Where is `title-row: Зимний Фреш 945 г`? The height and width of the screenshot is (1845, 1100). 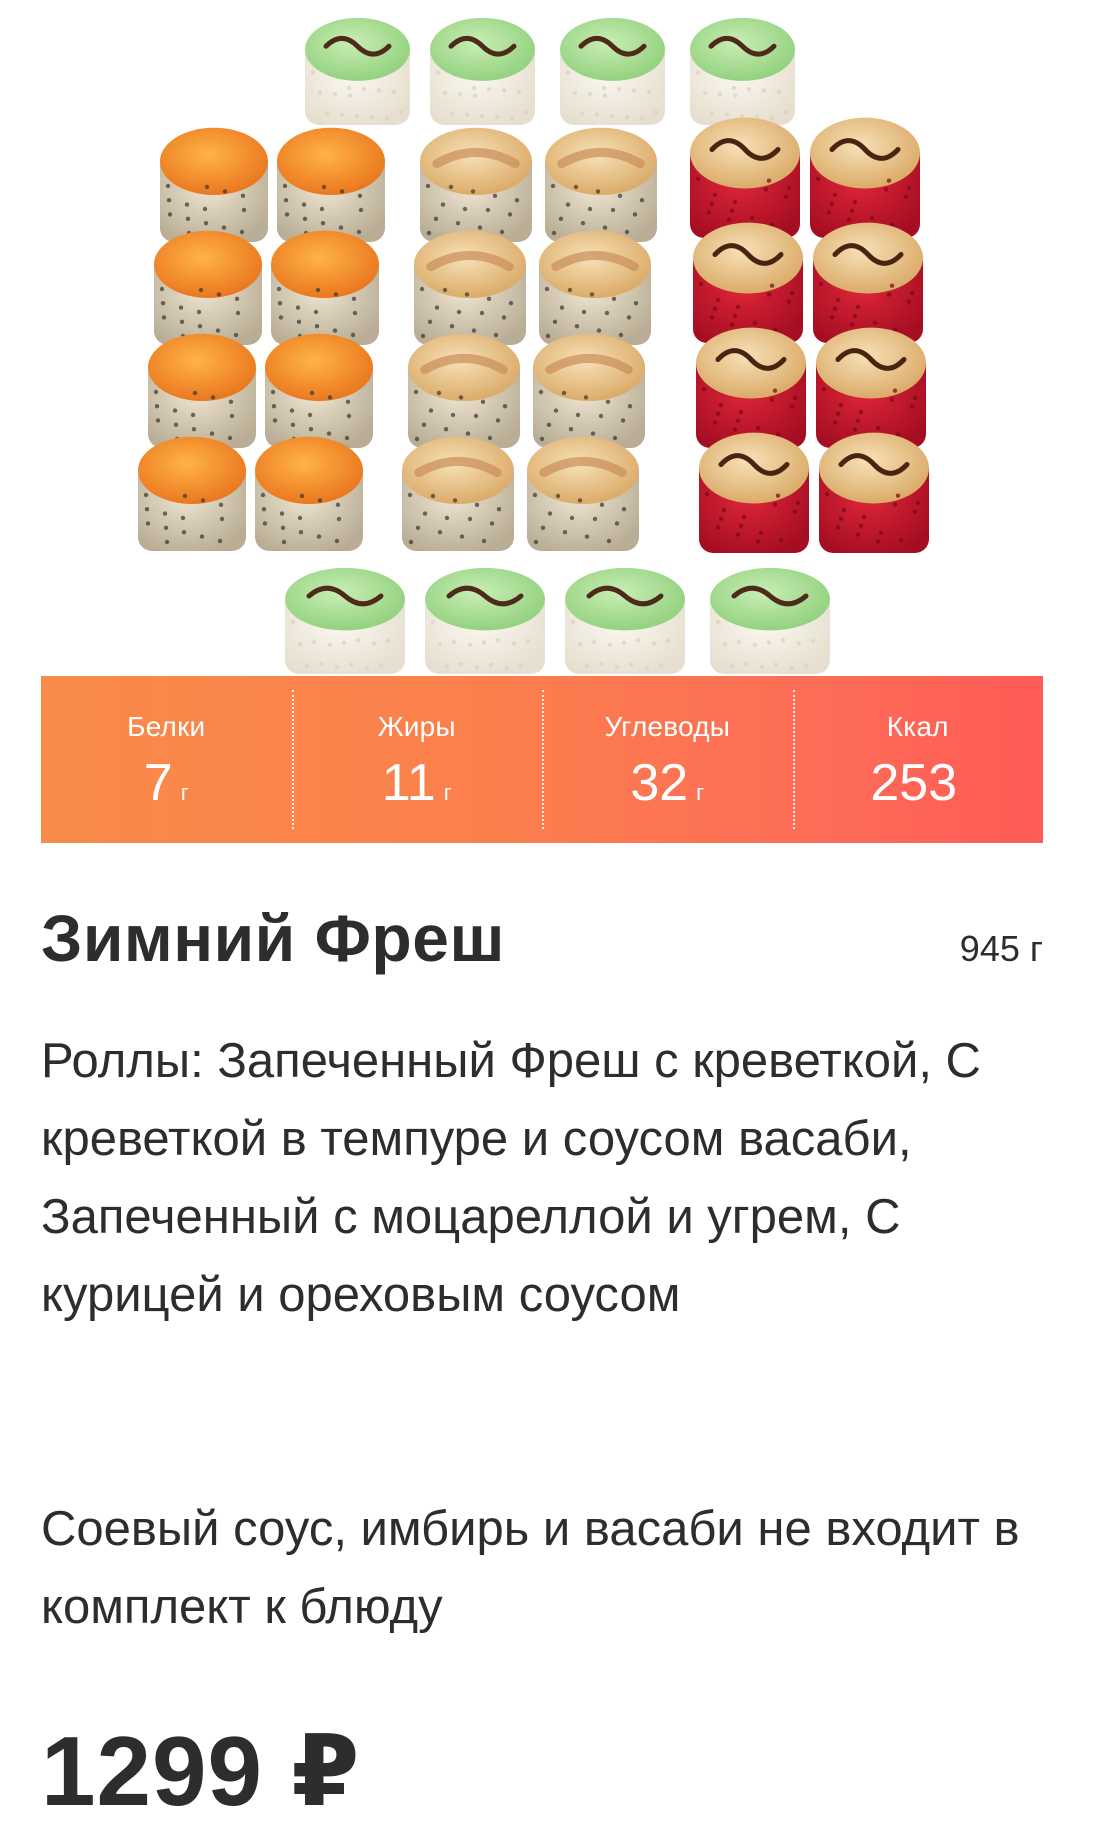 title-row: Зимний Фреш 945 г is located at coordinates (542, 938).